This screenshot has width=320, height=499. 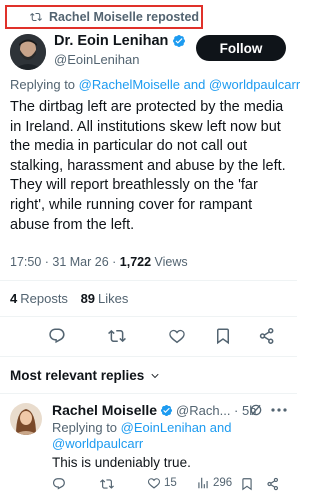 I want to click on likes-label: Likes, so click(x=113, y=298).